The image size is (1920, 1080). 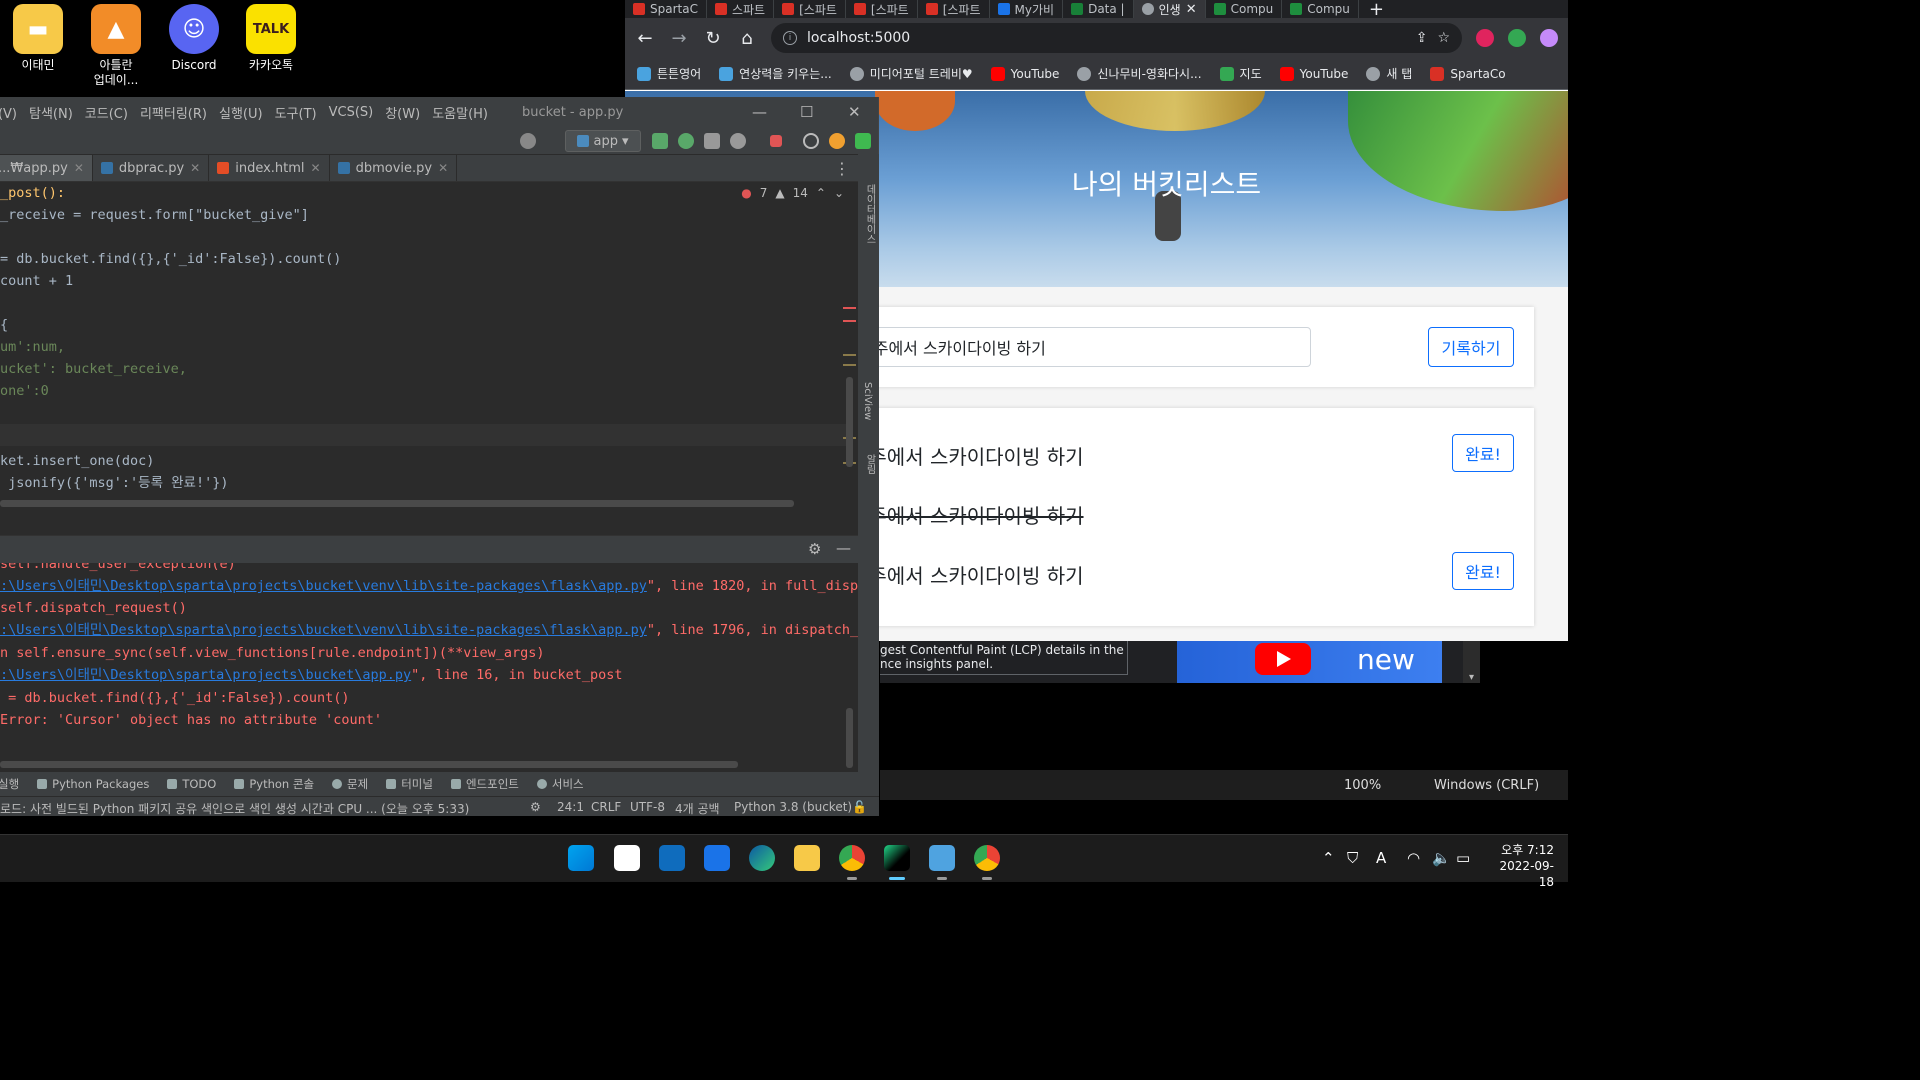 What do you see at coordinates (394, 168) in the screenshot?
I see `editor-tab-dbmovie: dbmovie.py ✕` at bounding box center [394, 168].